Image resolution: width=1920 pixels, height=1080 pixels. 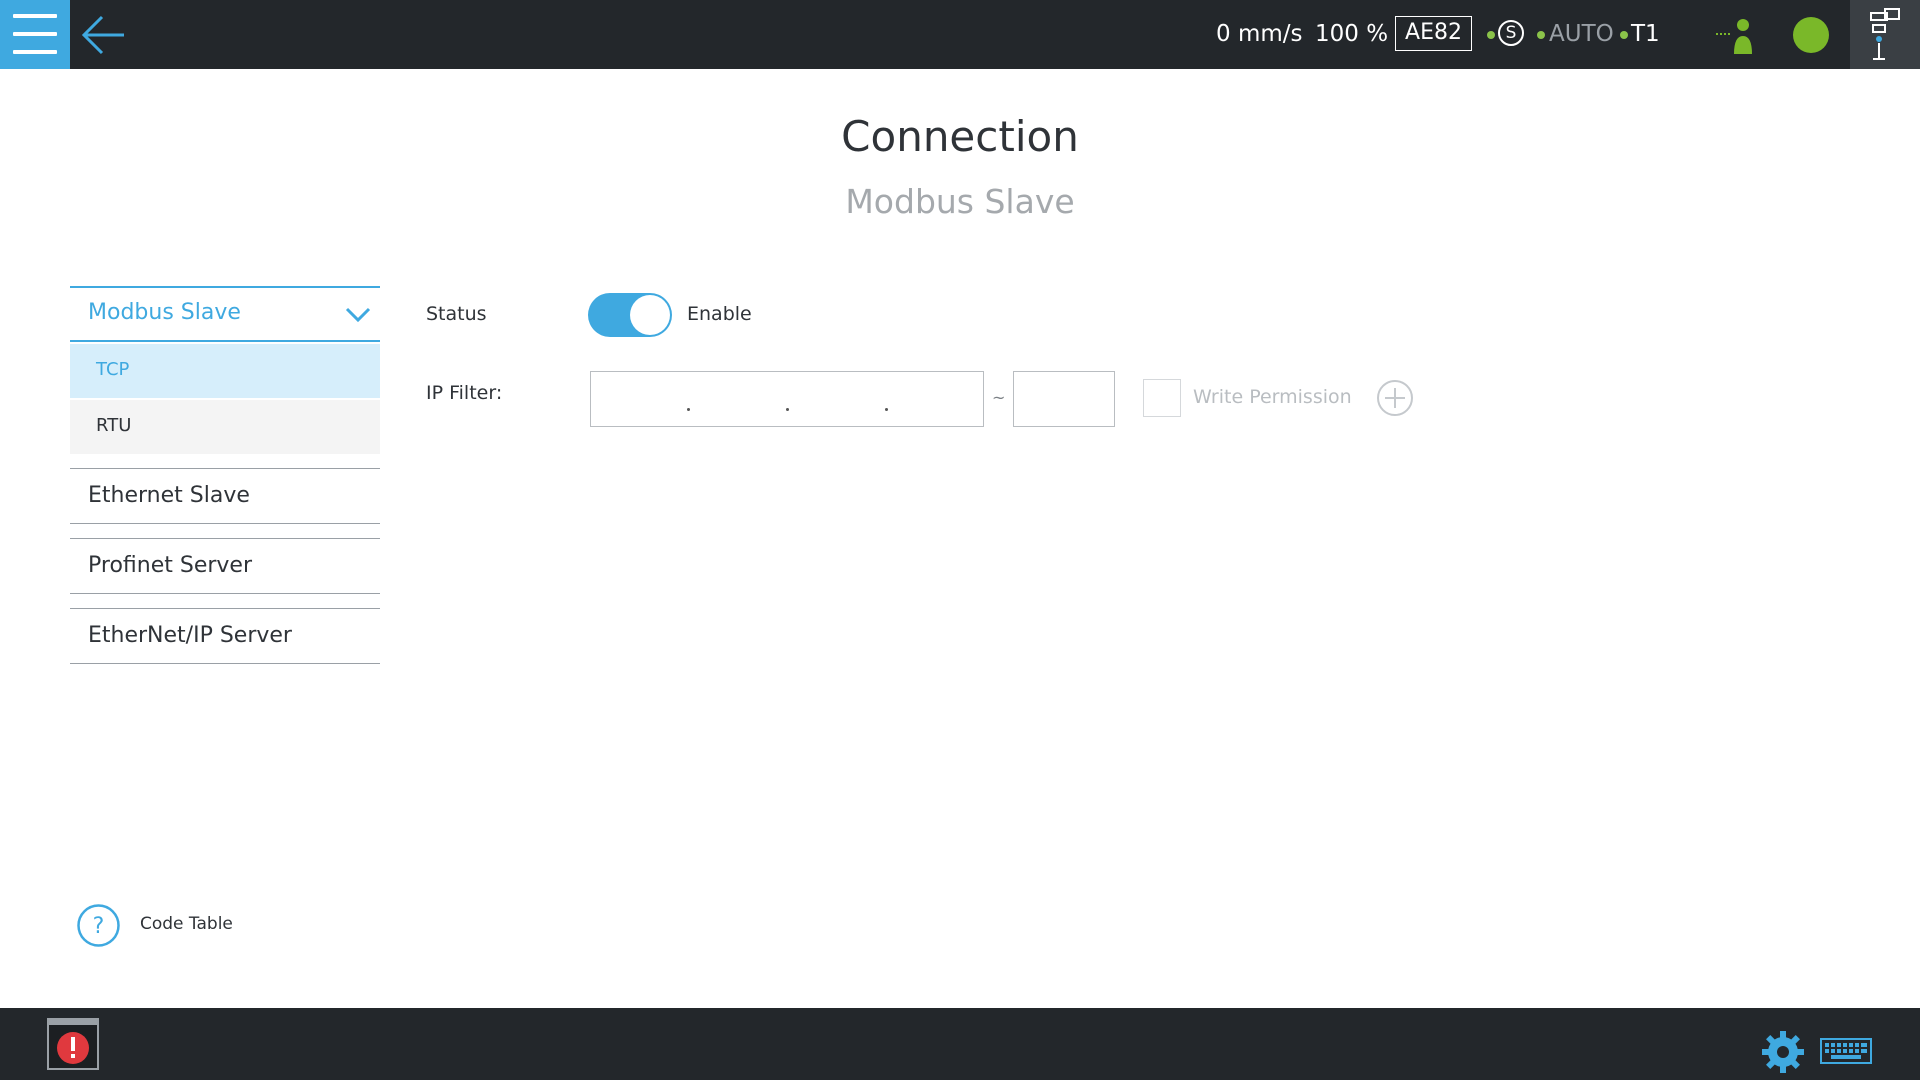 What do you see at coordinates (114, 425) in the screenshot?
I see `sidebar-subitem-label: RTU` at bounding box center [114, 425].